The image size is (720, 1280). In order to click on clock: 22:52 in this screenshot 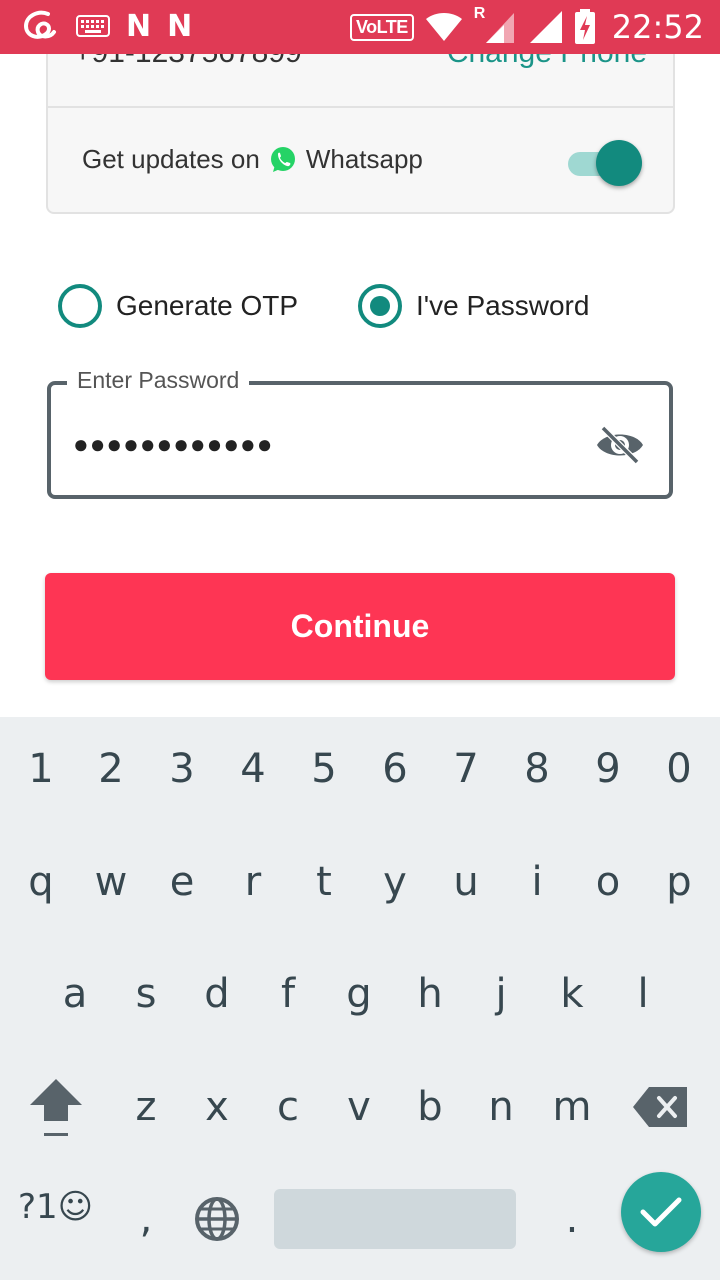, I will do `click(657, 27)`.